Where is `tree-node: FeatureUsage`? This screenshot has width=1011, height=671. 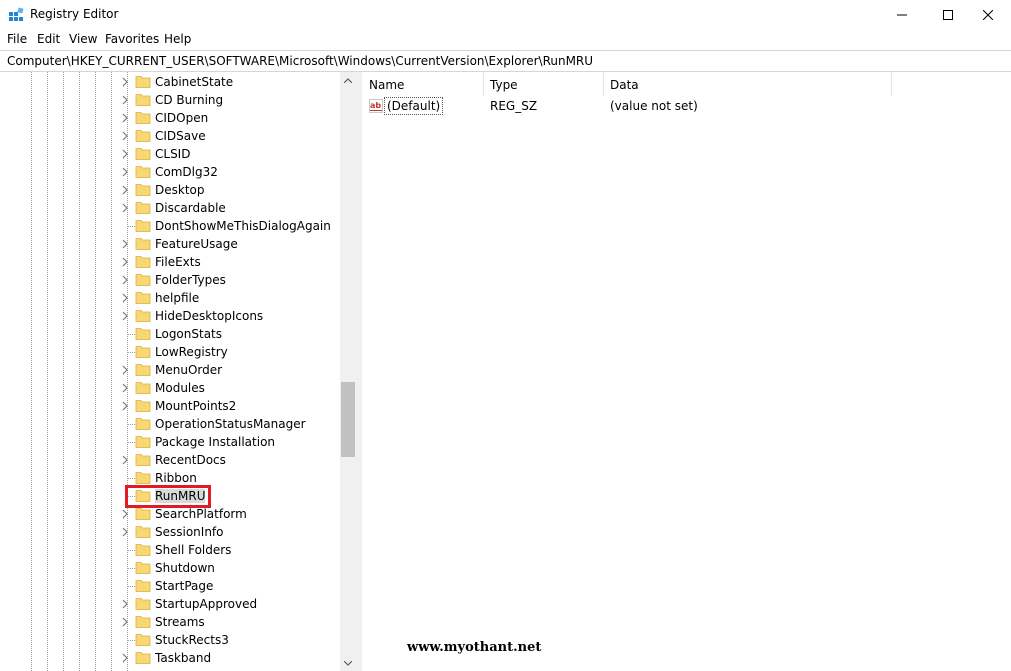
tree-node: FeatureUsage is located at coordinates (170, 244).